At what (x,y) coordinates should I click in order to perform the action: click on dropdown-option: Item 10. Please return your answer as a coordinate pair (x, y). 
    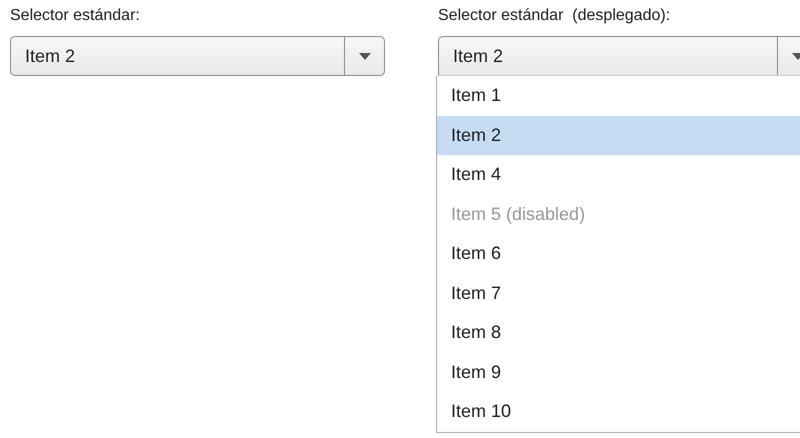
    Looking at the image, I should click on (618, 412).